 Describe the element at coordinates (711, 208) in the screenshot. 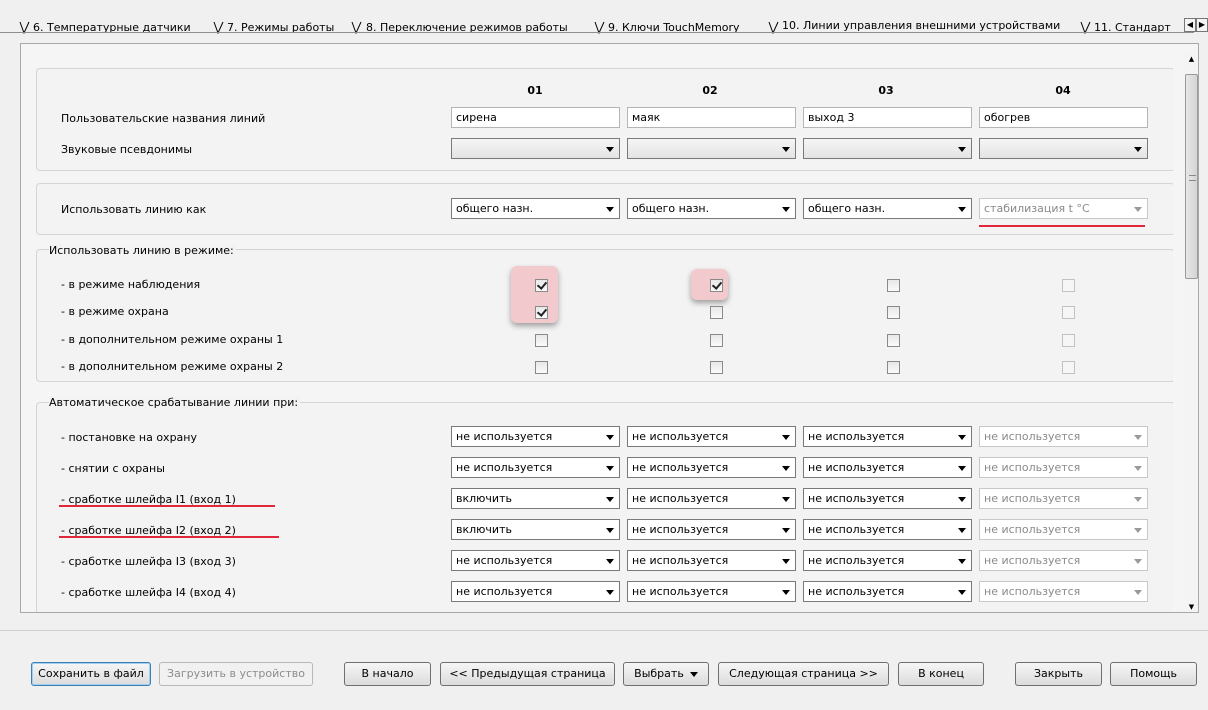

I see `use-as-select-02: общего назн.` at that location.